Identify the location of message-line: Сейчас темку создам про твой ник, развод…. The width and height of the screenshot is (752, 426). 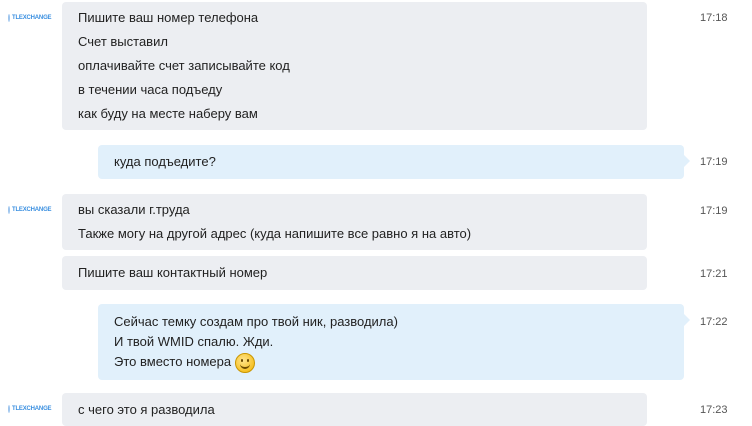
(256, 321).